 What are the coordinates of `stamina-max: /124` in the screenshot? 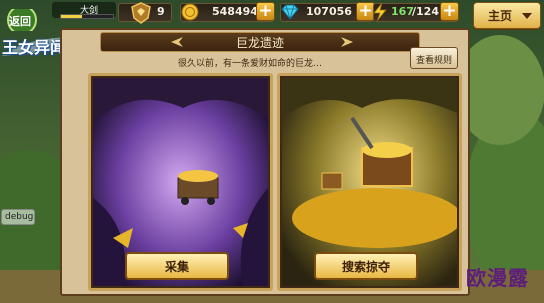 It's located at (425, 11).